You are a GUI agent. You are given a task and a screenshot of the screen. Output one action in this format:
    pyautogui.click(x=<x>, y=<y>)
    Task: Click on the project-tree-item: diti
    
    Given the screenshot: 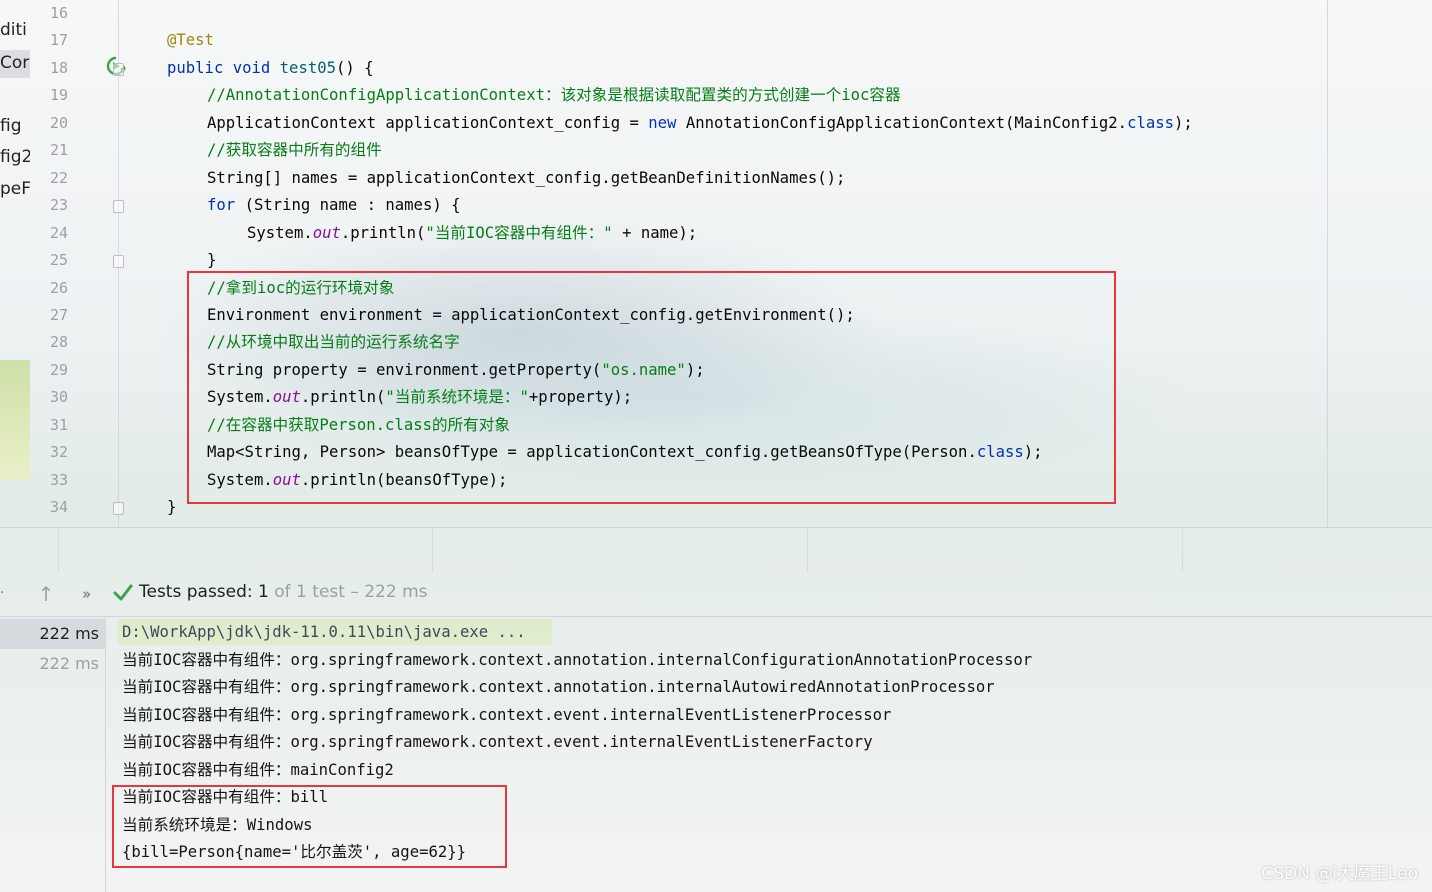 What is the action you would take?
    pyautogui.click(x=15, y=30)
    